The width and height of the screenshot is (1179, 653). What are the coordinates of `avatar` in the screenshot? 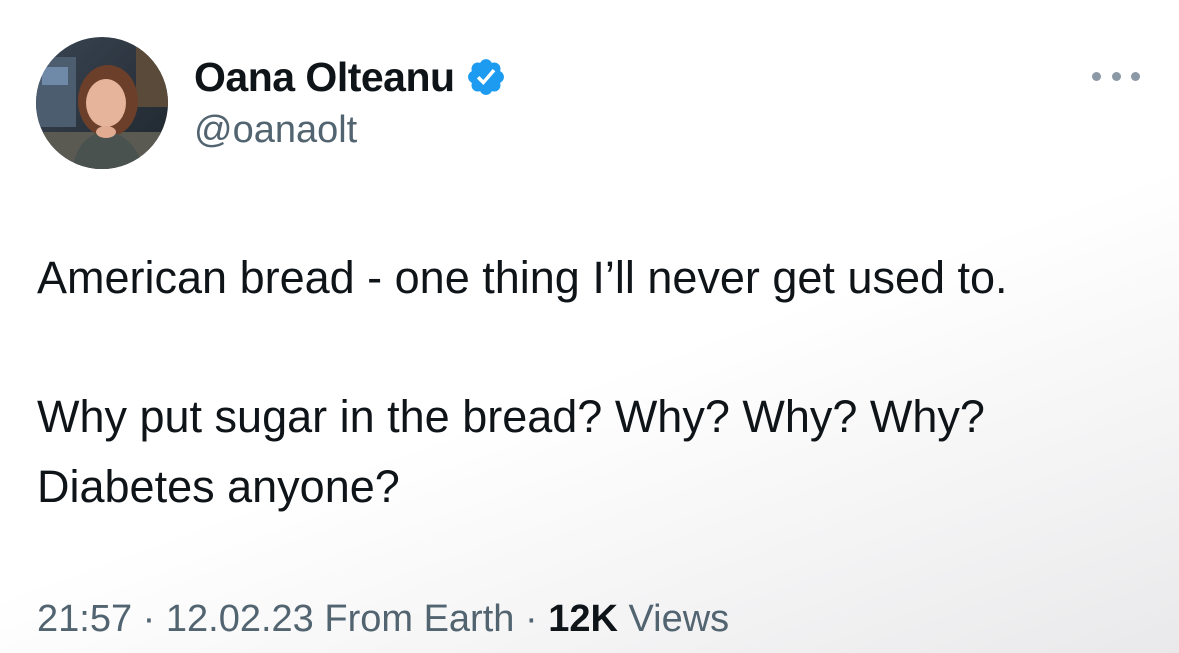 It's located at (102, 103).